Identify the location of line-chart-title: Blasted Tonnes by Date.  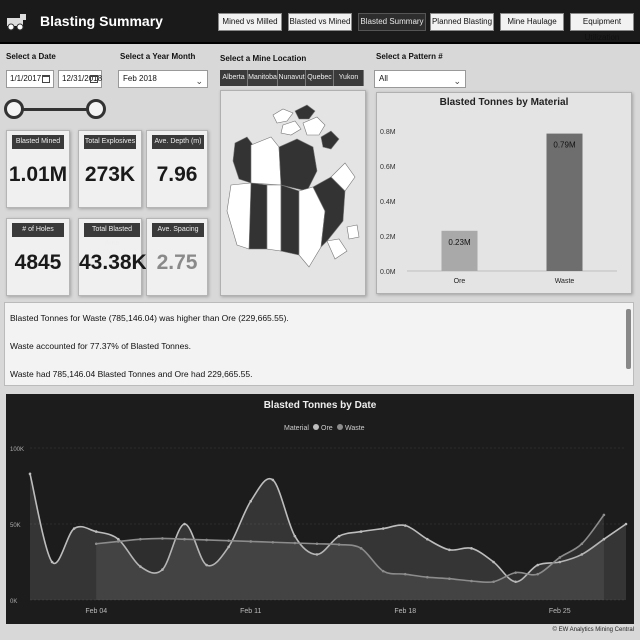
(320, 405).